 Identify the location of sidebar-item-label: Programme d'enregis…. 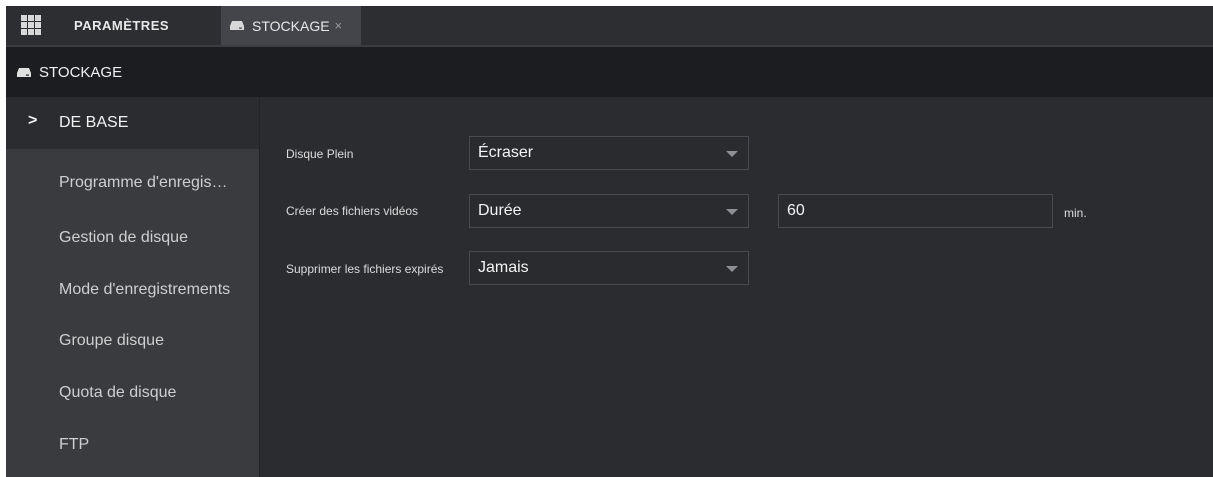
(143, 182).